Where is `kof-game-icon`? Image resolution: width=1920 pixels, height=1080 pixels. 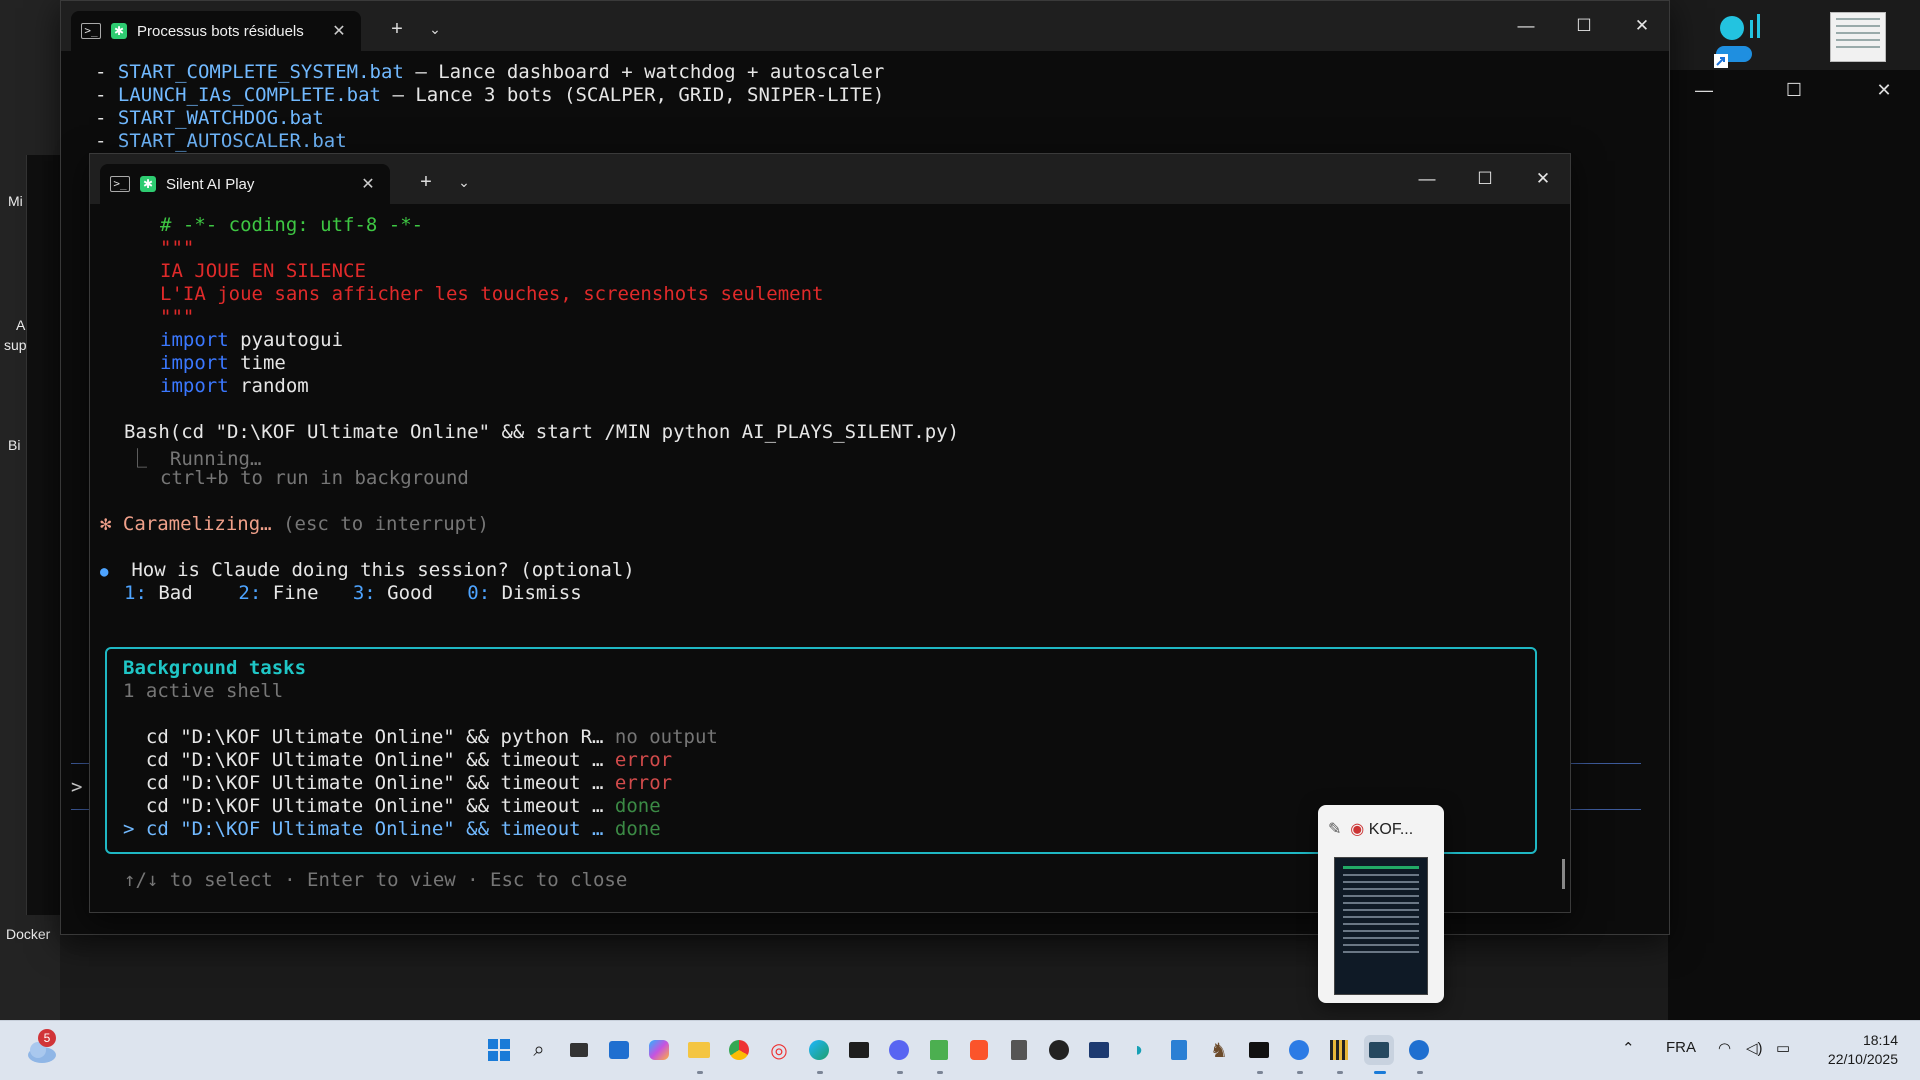 kof-game-icon is located at coordinates (1379, 1050).